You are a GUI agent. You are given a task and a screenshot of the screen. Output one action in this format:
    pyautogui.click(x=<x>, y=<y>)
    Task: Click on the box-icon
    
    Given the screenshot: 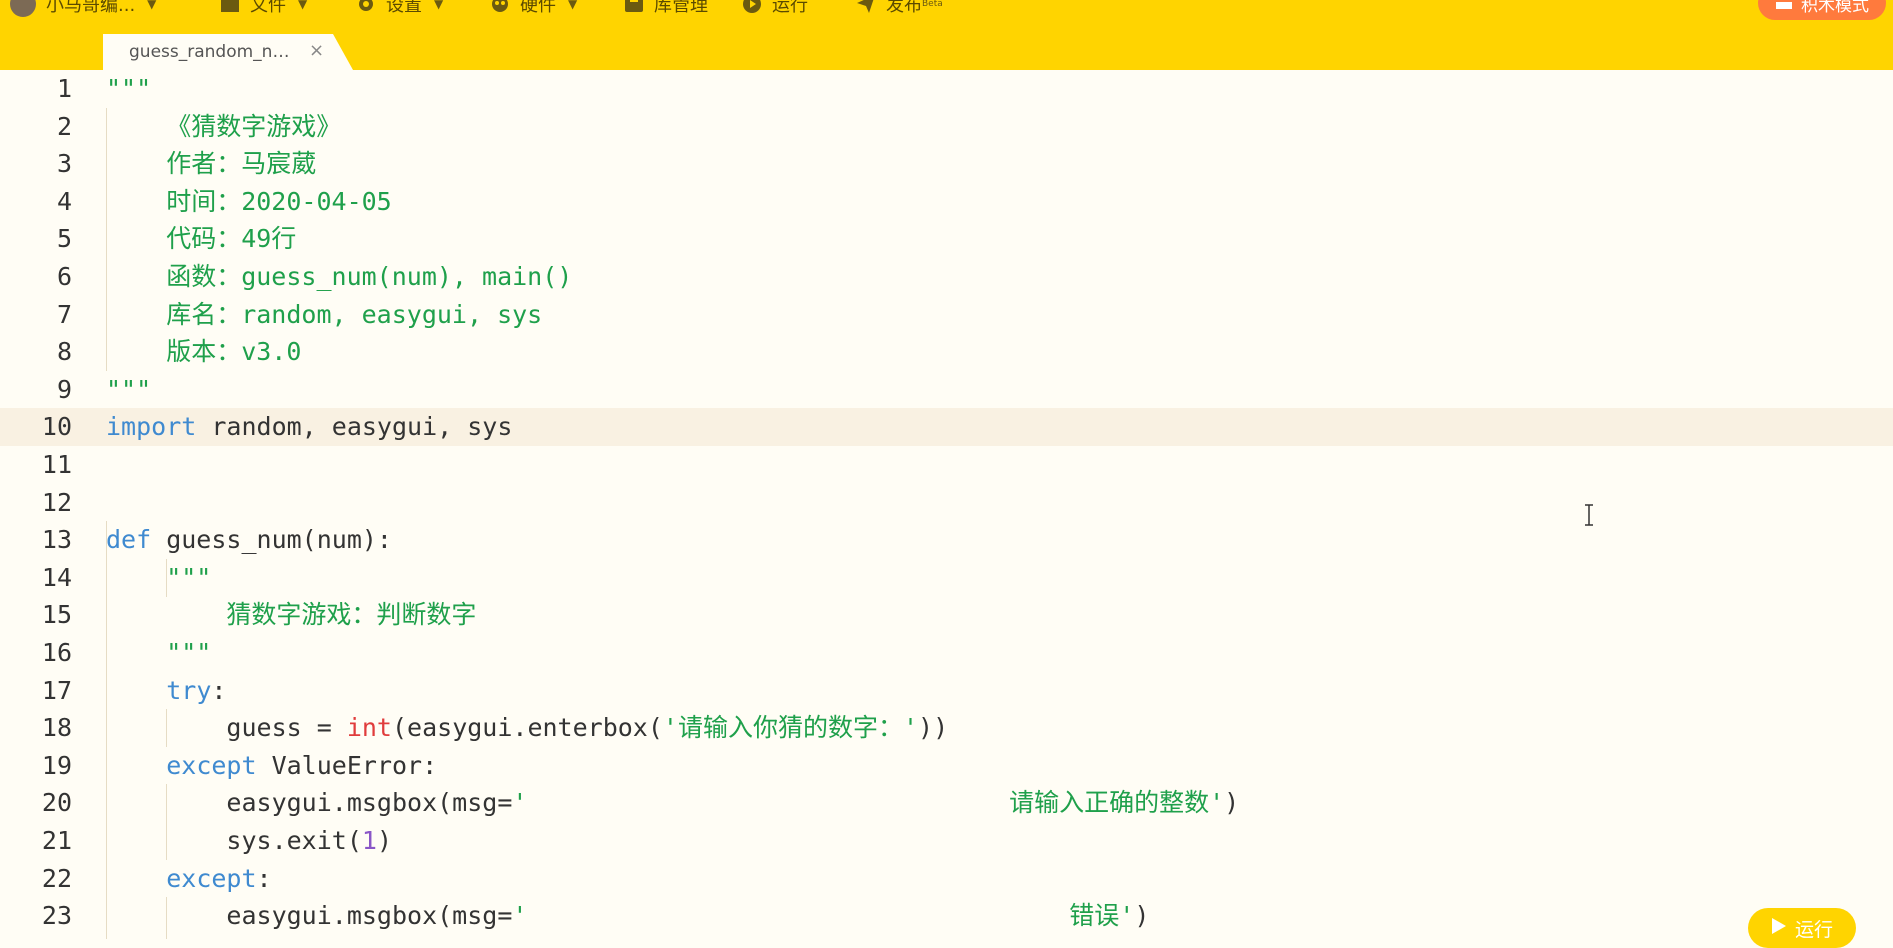 What is the action you would take?
    pyautogui.click(x=634, y=7)
    